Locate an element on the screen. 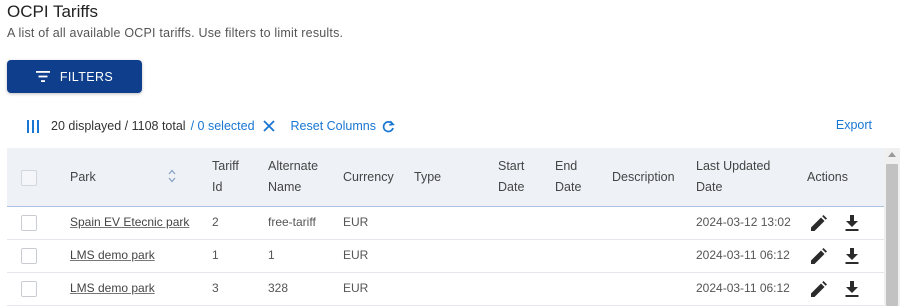 This screenshot has width=900, height=306. reset-columns-link: Reset Columns is located at coordinates (333, 126).